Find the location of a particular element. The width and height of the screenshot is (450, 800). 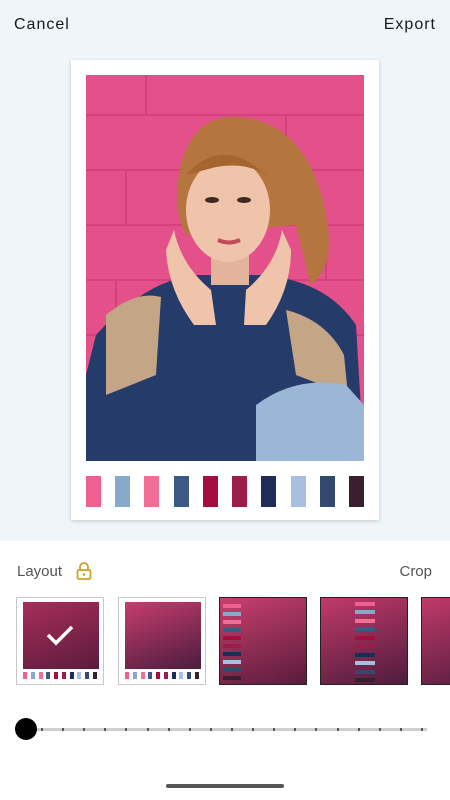

crop-button: Crop is located at coordinates (415, 571).